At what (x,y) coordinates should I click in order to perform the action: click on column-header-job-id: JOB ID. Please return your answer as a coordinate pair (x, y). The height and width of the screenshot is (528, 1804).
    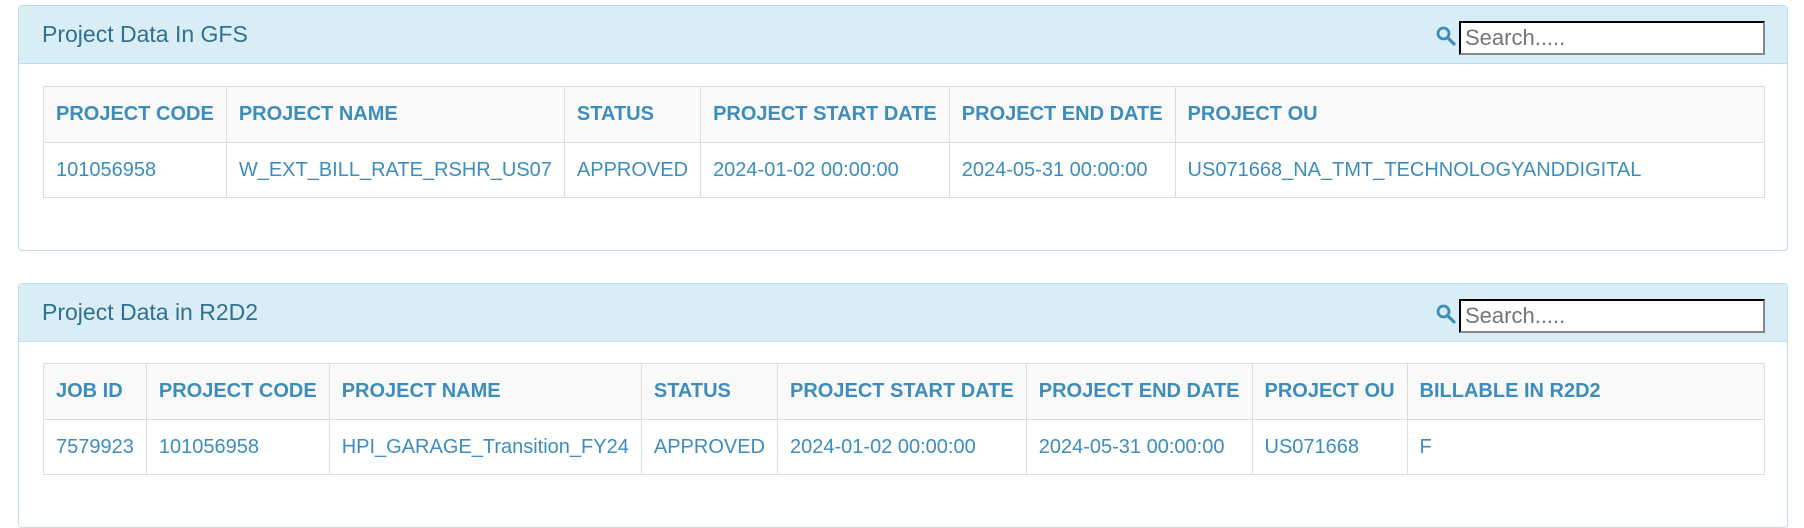
    Looking at the image, I should click on (95, 391).